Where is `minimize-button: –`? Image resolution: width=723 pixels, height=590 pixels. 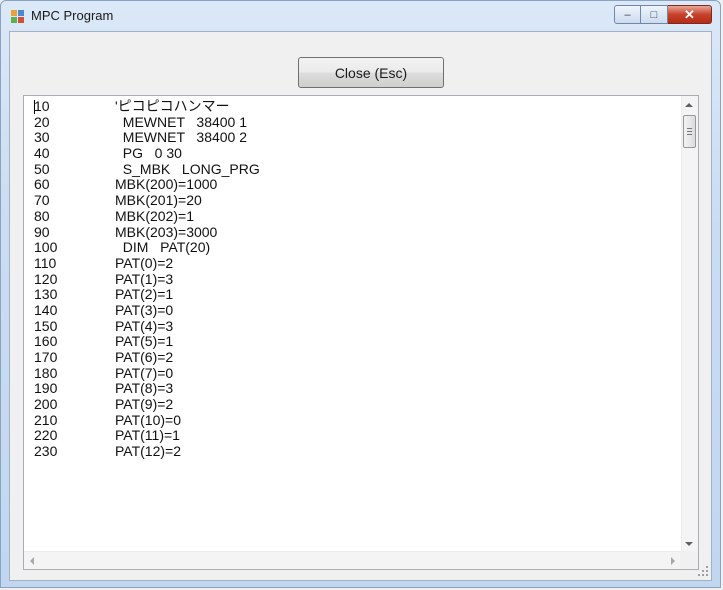
minimize-button: – is located at coordinates (627, 14).